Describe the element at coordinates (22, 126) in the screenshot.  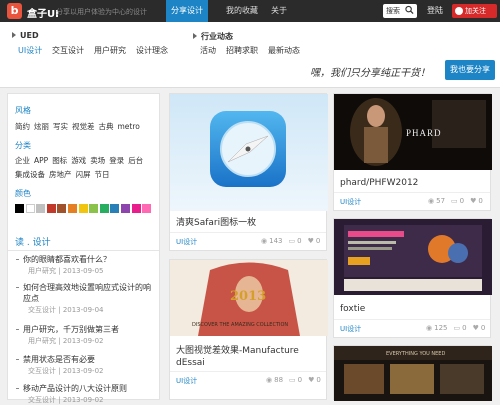
I see `style-tag: 简约` at that location.